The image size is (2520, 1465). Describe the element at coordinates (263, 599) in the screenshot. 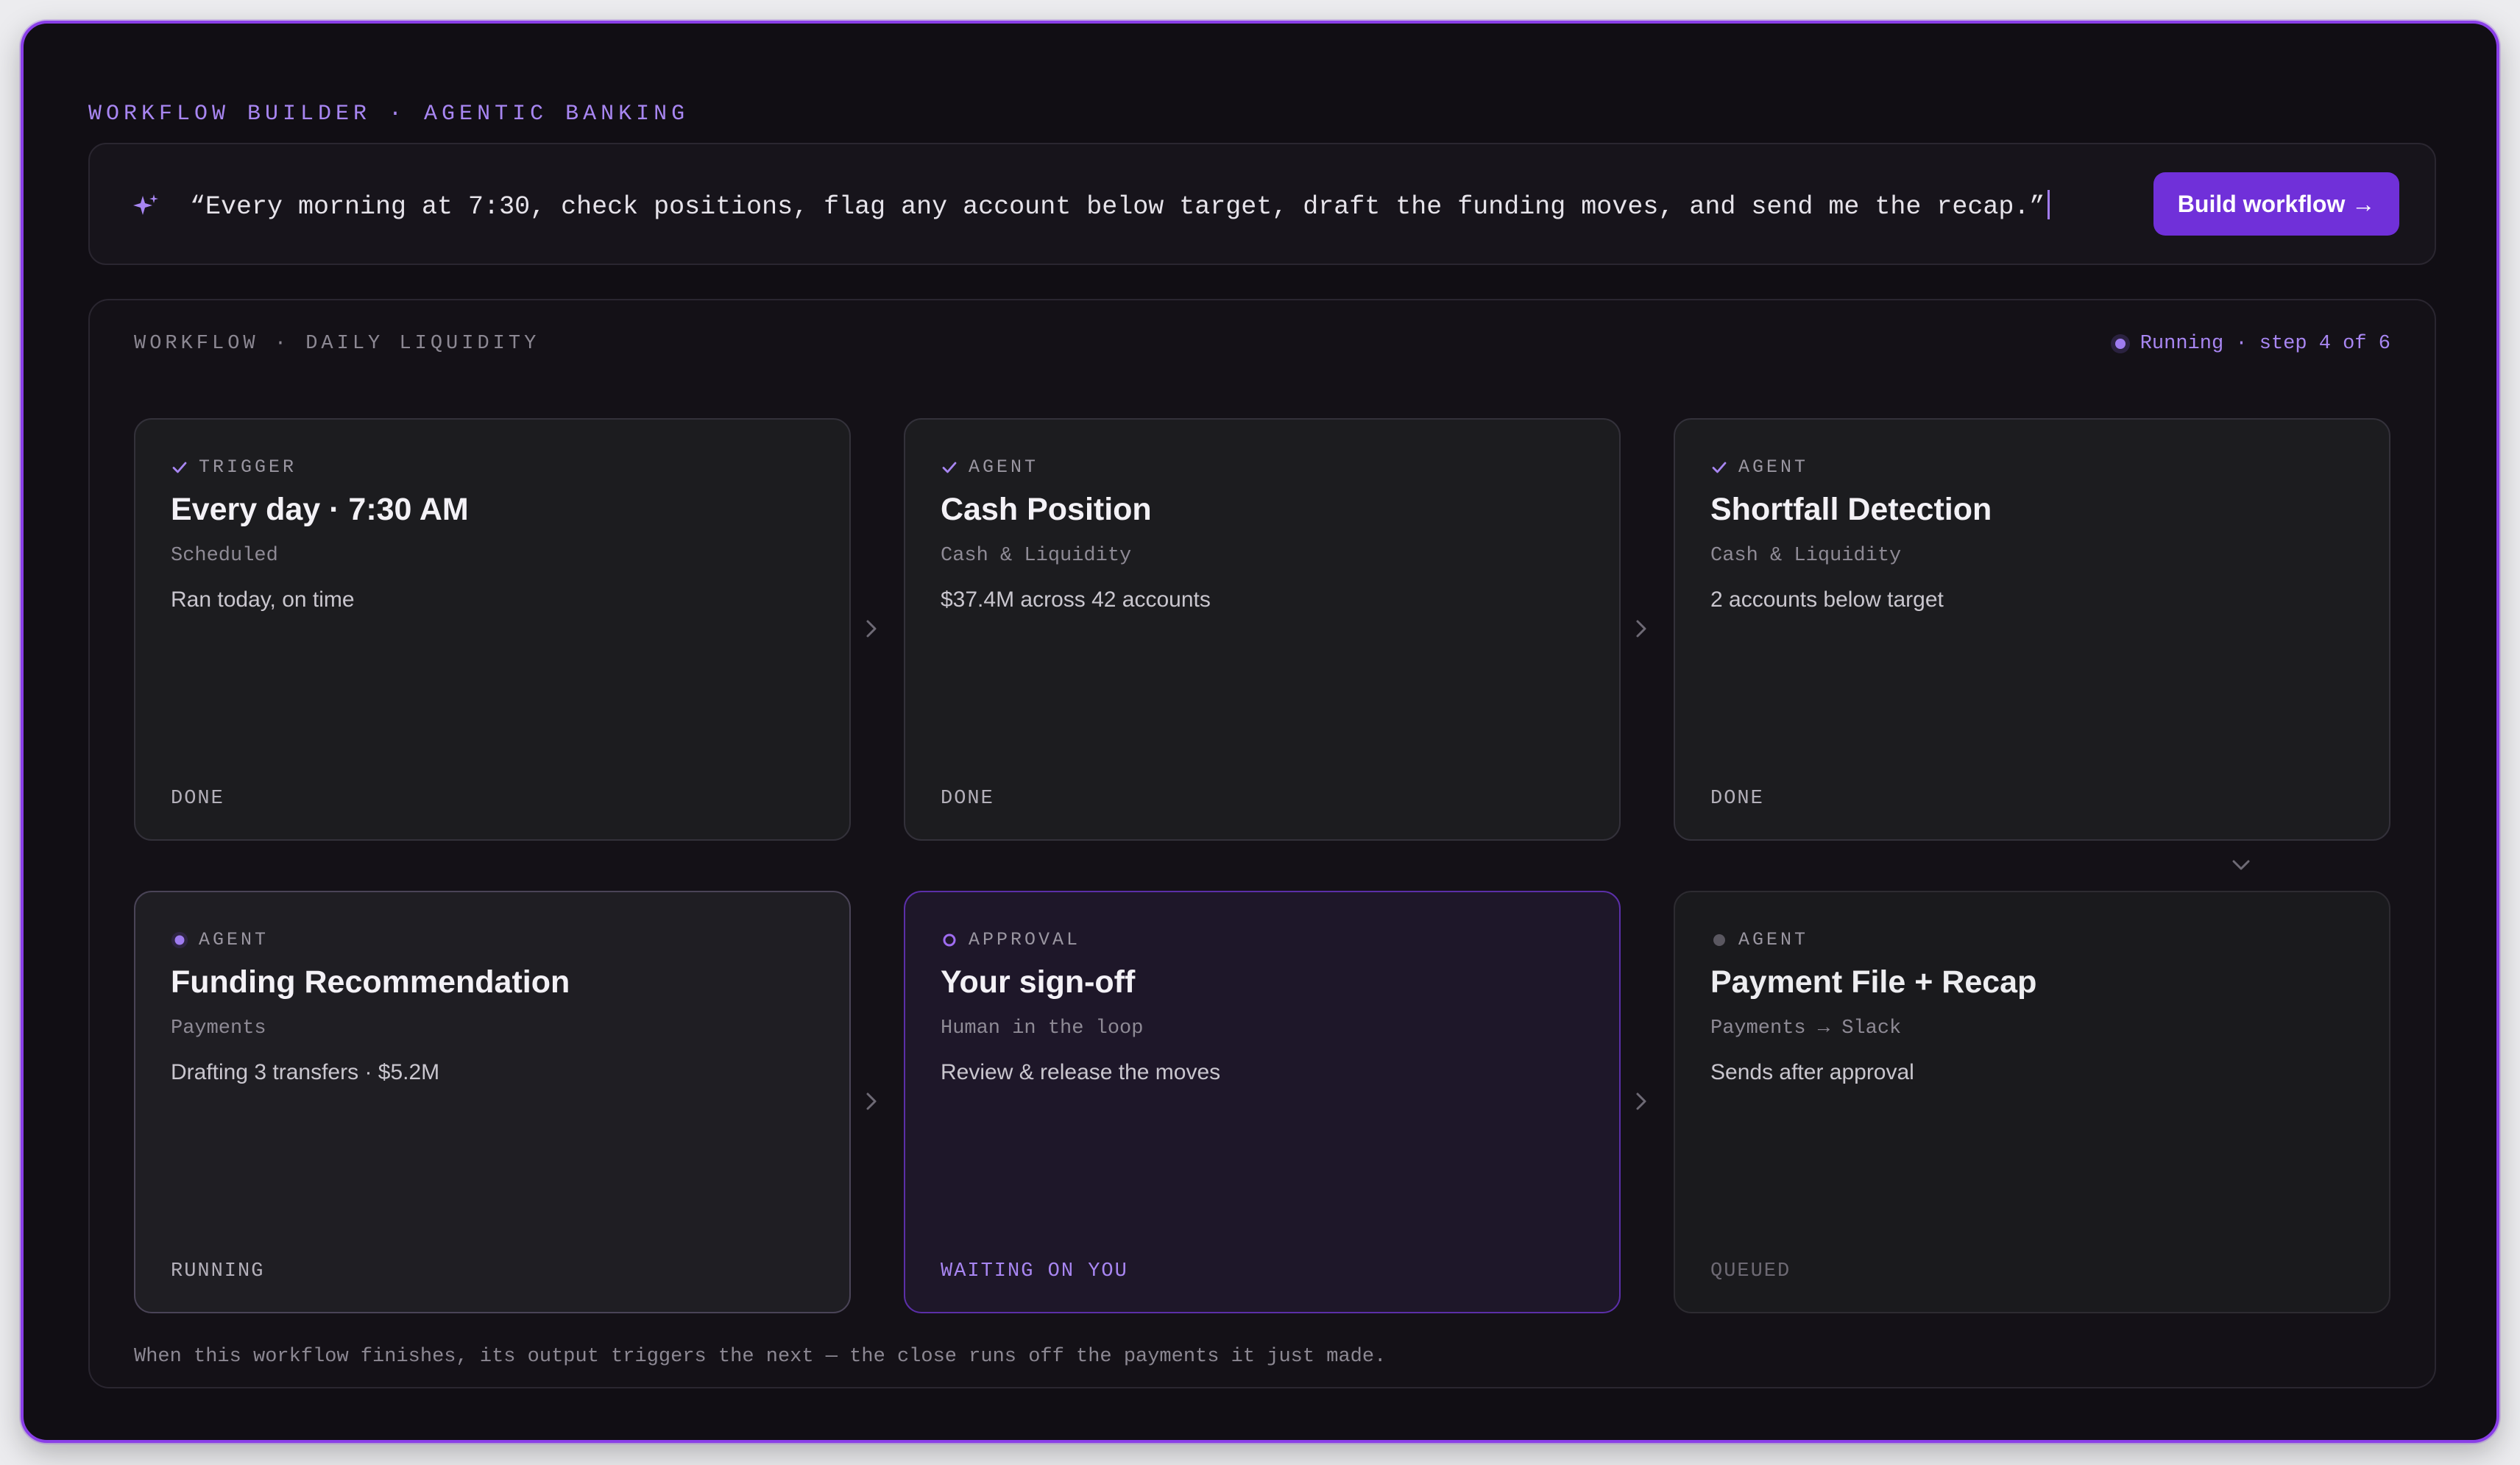

I see `step-detail: Ran today, on time` at that location.